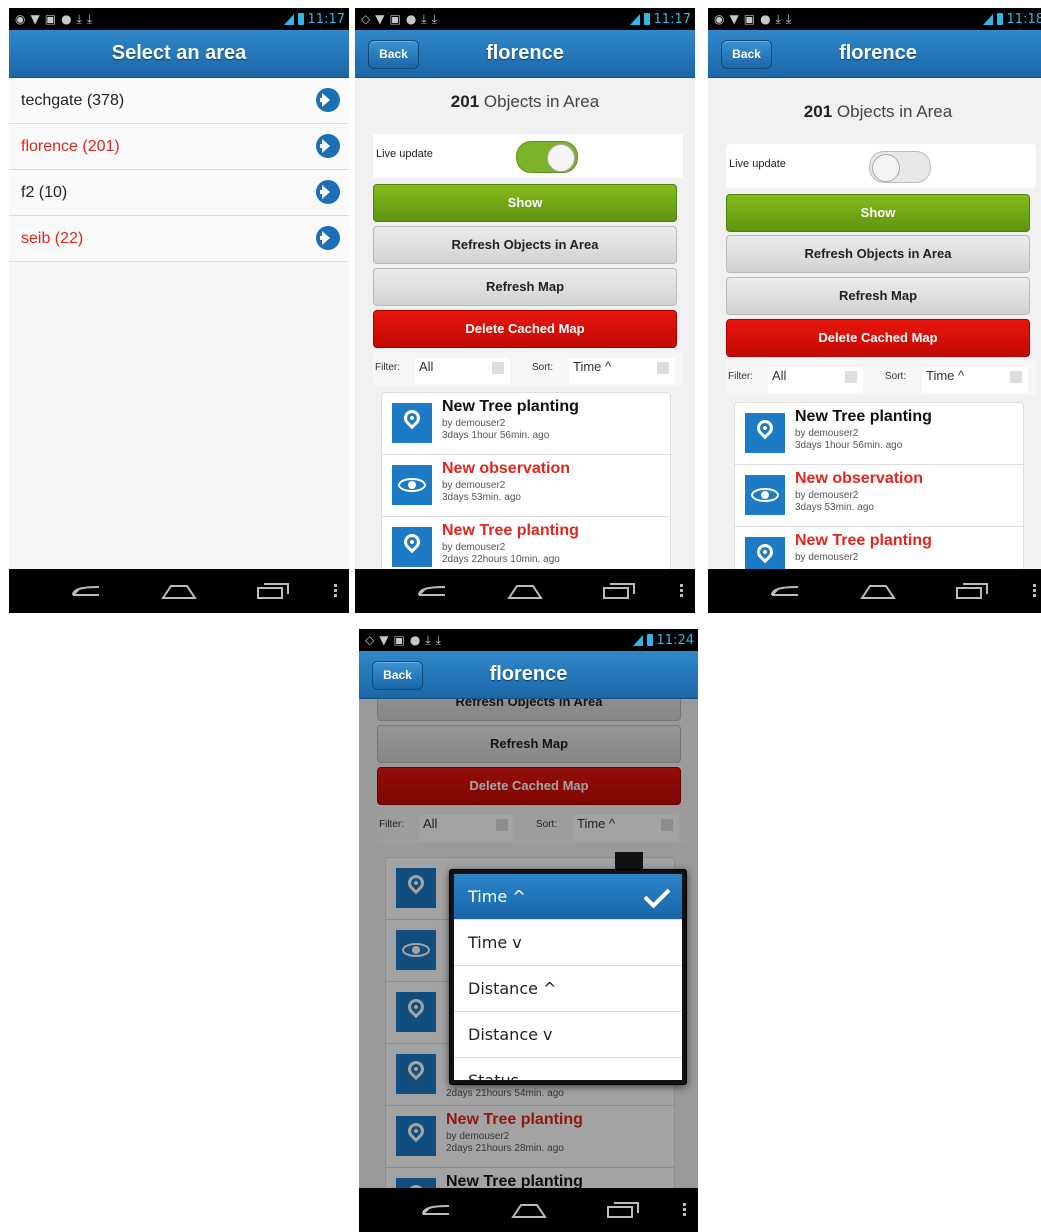  What do you see at coordinates (481, 497) in the screenshot?
I see `item-time: 3days 53min. ago` at bounding box center [481, 497].